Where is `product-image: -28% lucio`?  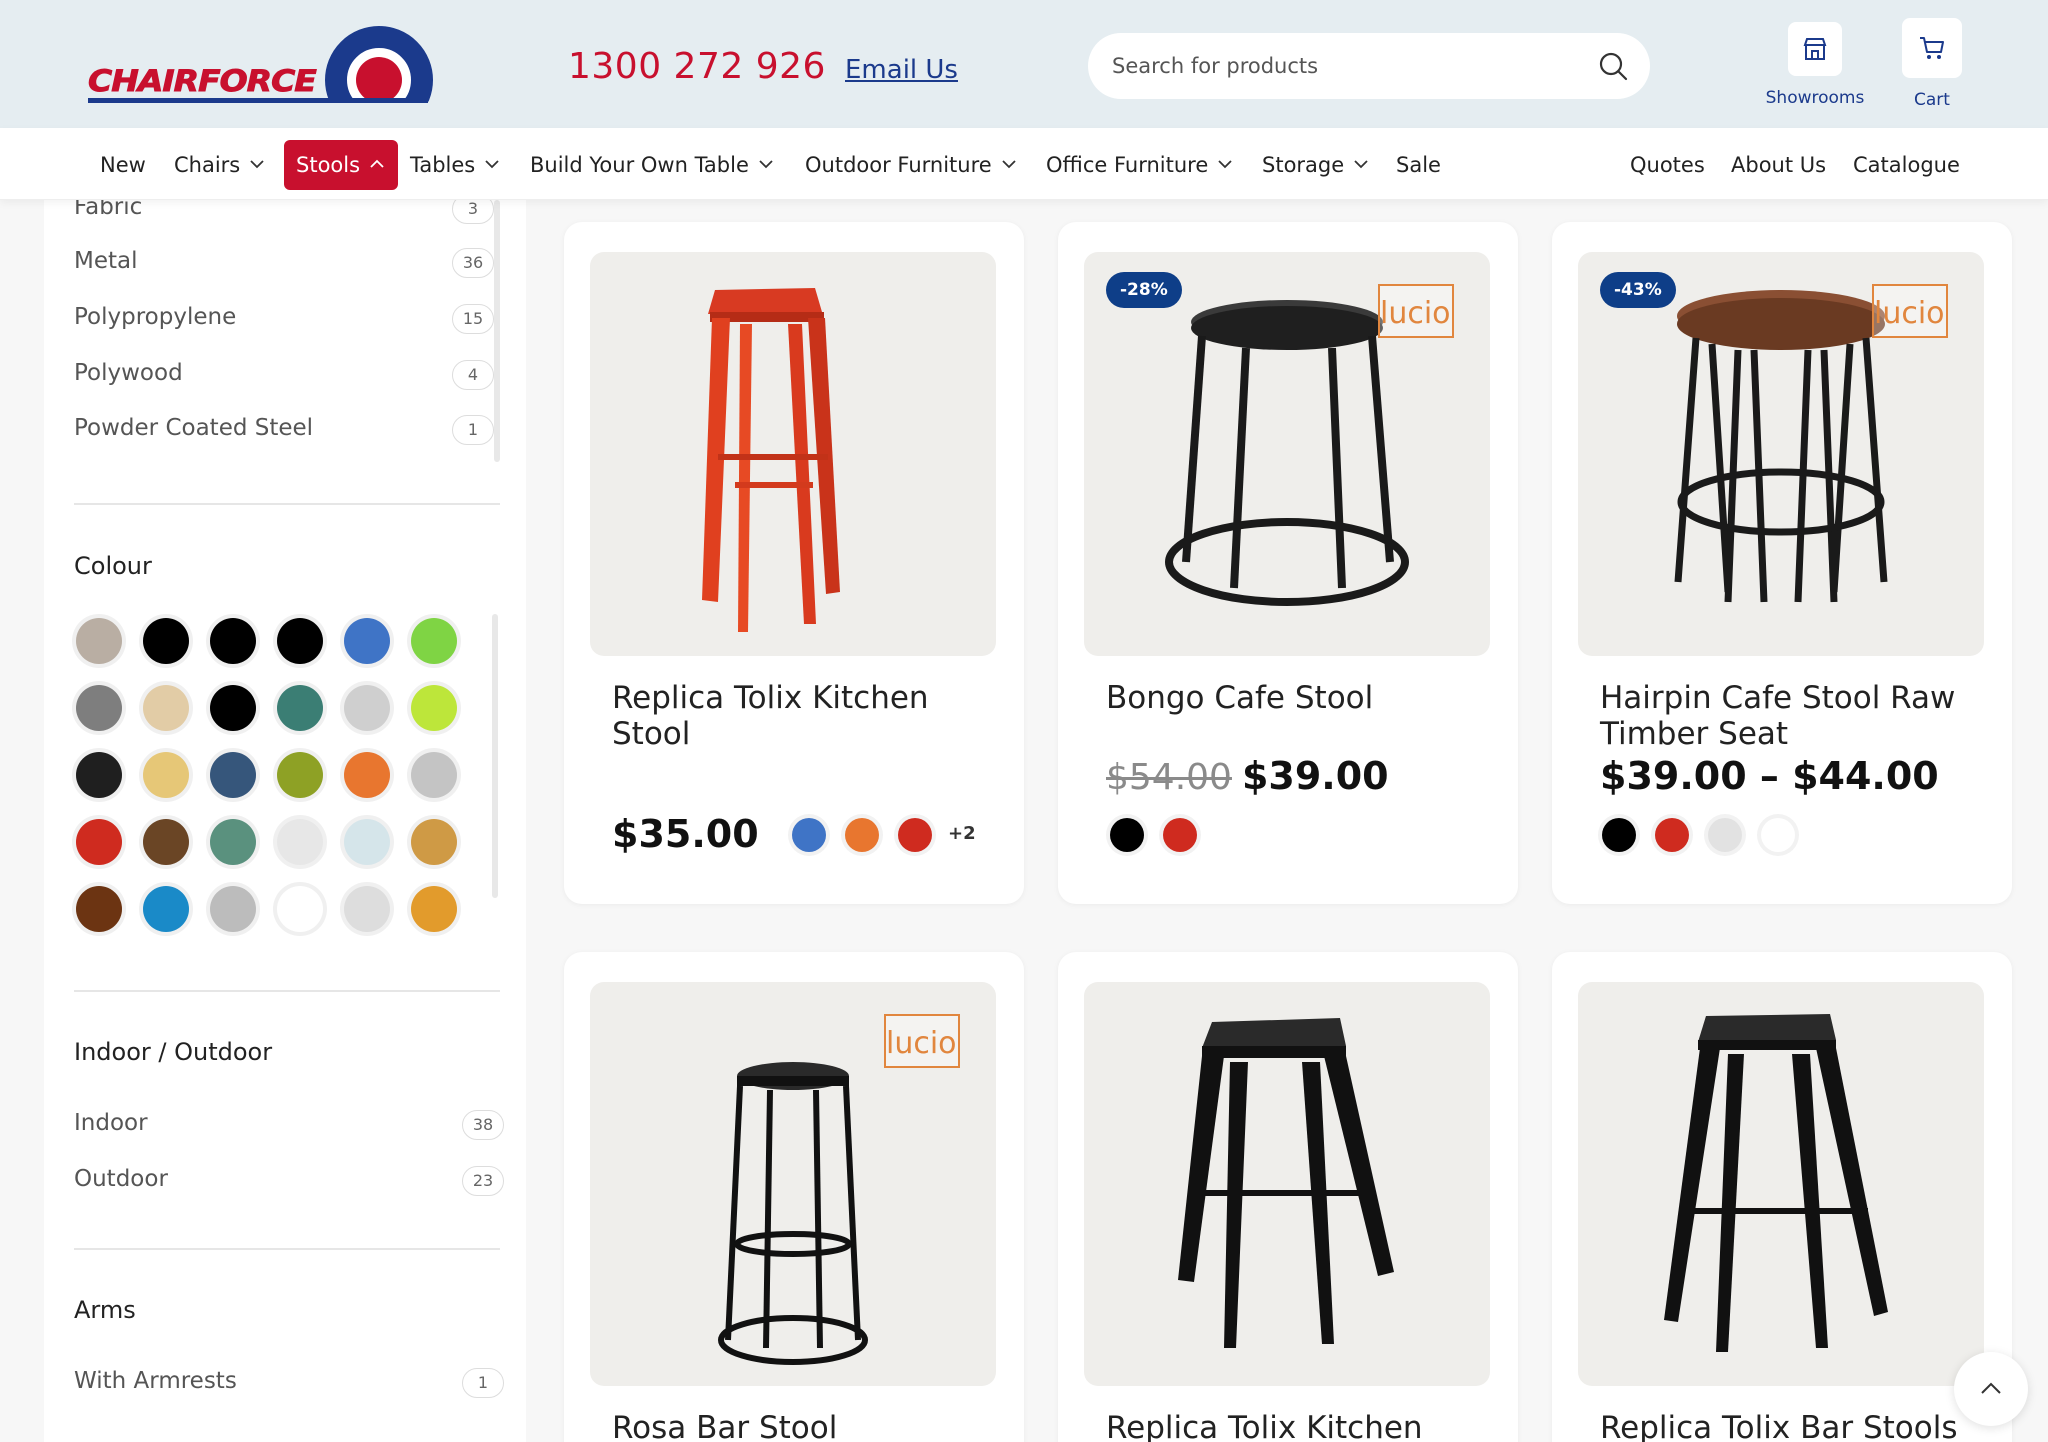 product-image: -28% lucio is located at coordinates (1287, 454).